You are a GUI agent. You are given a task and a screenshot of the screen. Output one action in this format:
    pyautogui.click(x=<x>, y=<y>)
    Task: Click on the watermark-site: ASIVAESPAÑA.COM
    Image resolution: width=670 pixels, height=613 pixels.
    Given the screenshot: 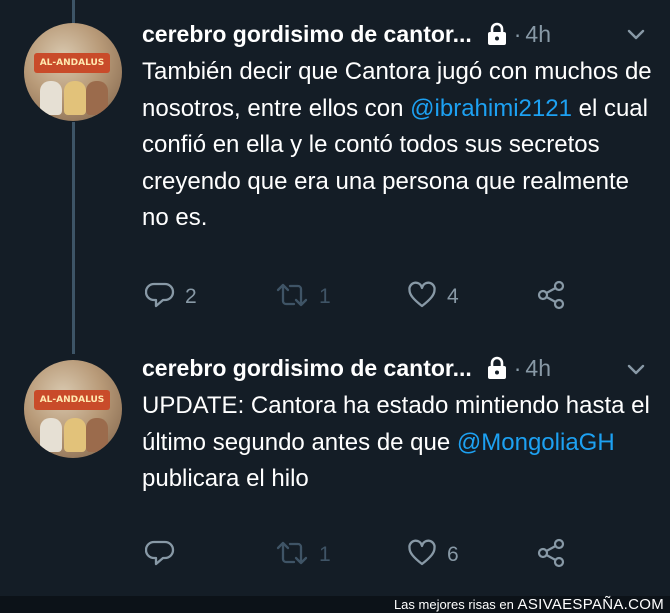 What is the action you would take?
    pyautogui.click(x=590, y=604)
    